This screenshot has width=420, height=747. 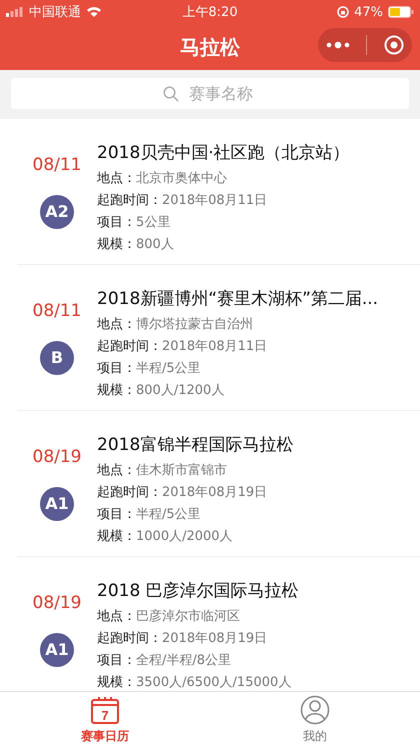 I want to click on field-value: 5公里, so click(x=153, y=223).